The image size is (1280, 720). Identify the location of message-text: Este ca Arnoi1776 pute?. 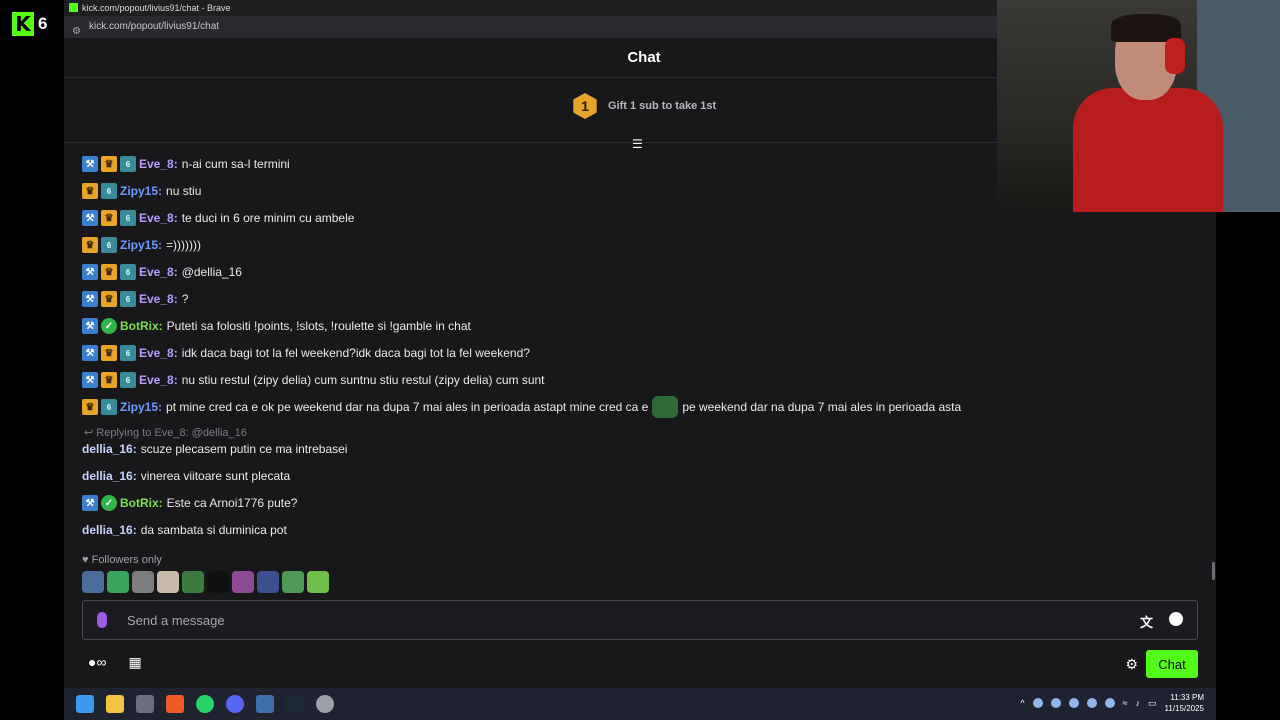
(232, 503).